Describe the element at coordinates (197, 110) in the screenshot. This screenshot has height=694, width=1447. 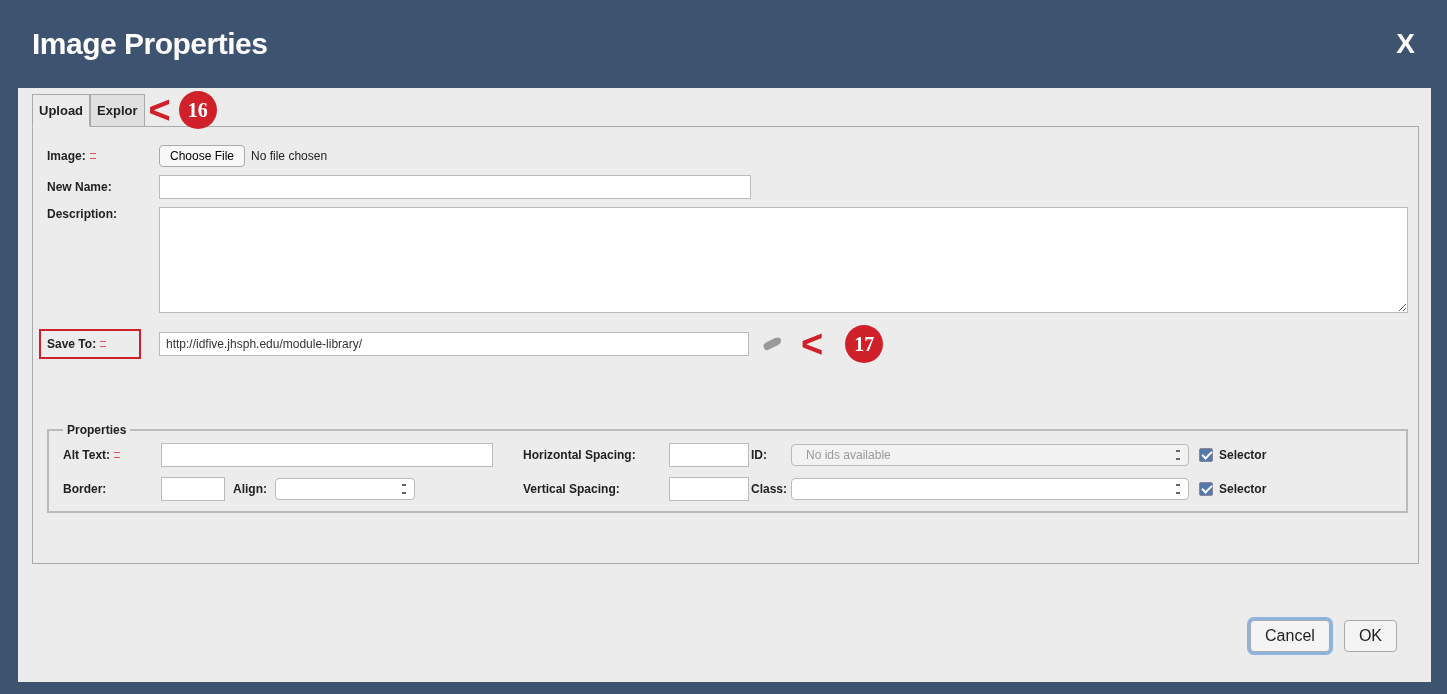
I see `callout-number: 16` at that location.